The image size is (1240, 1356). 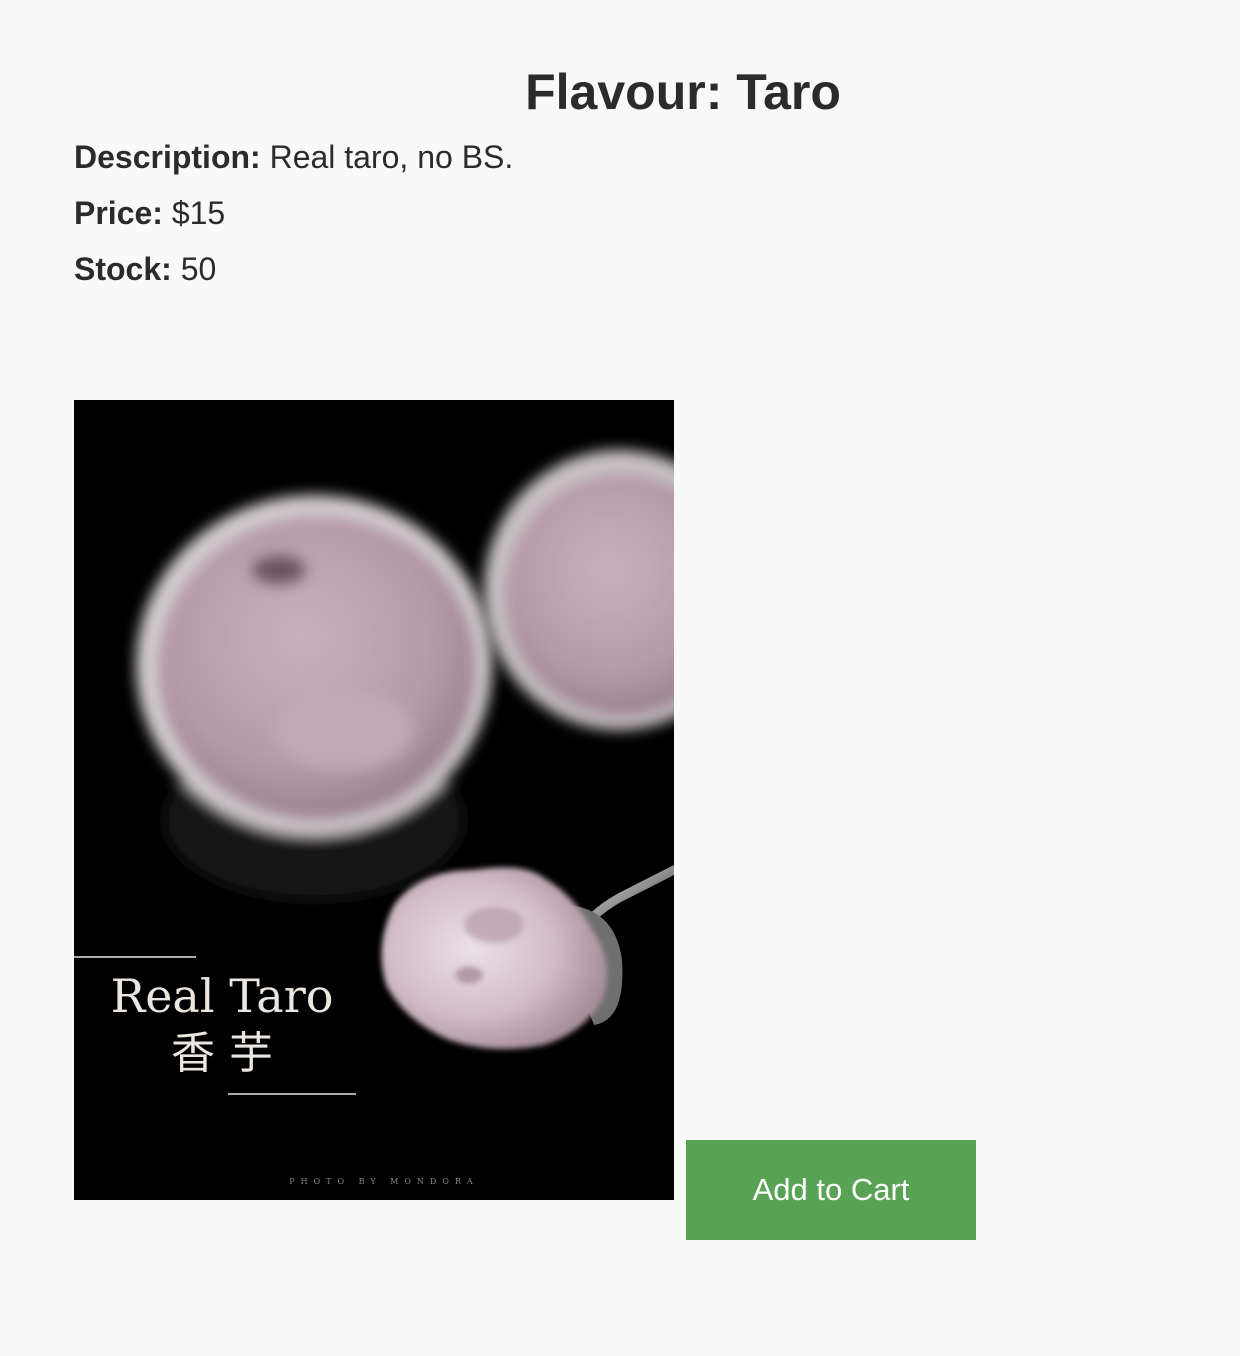 I want to click on description-row: Description: Real taro, no BS., so click(x=293, y=157).